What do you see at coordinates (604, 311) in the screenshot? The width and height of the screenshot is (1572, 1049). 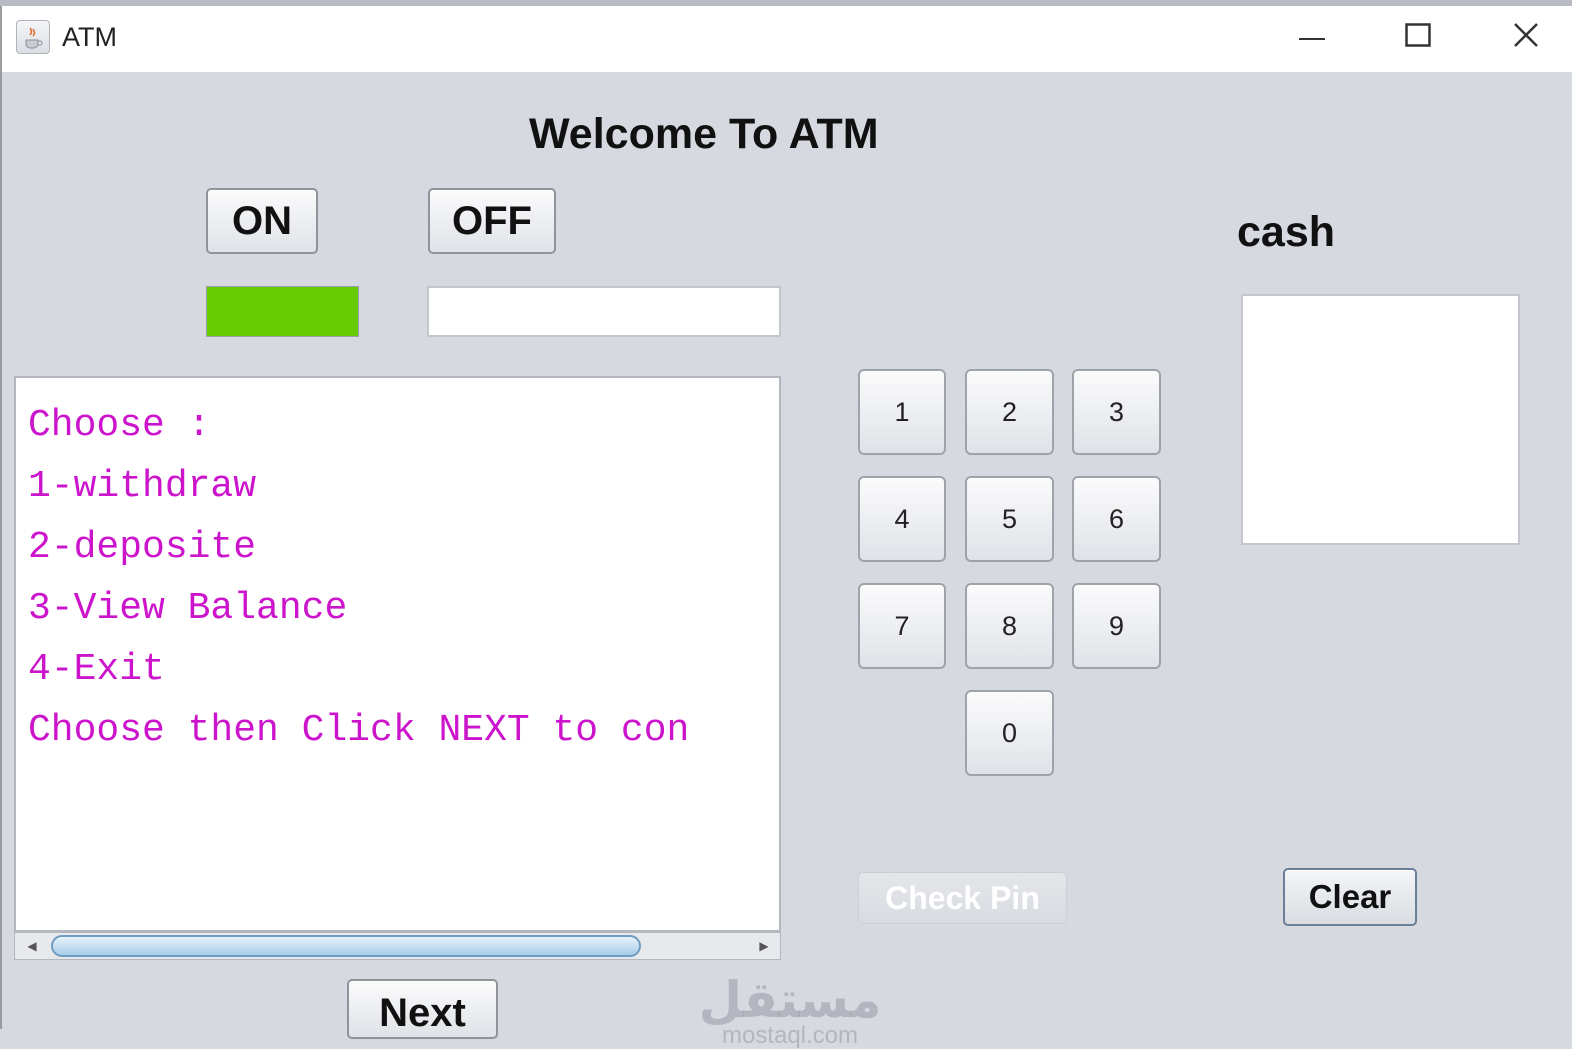 I see `pin-display-field` at bounding box center [604, 311].